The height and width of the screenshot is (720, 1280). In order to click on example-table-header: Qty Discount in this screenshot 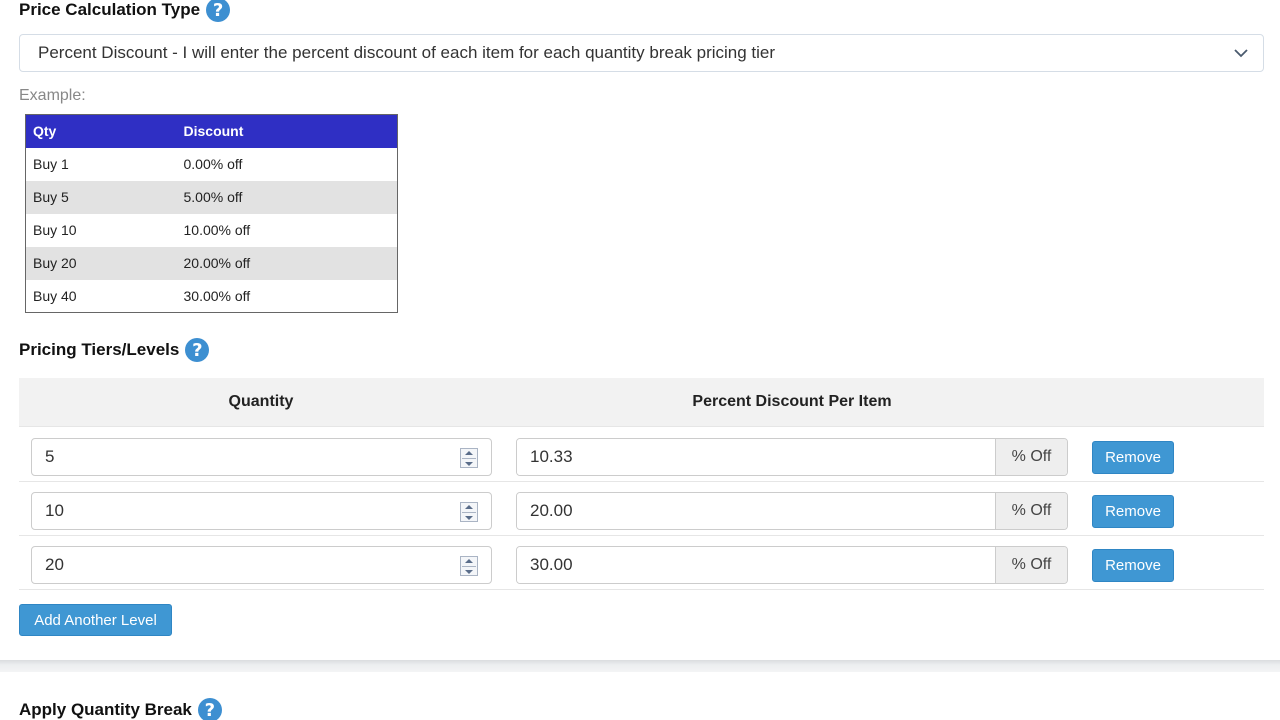, I will do `click(211, 131)`.